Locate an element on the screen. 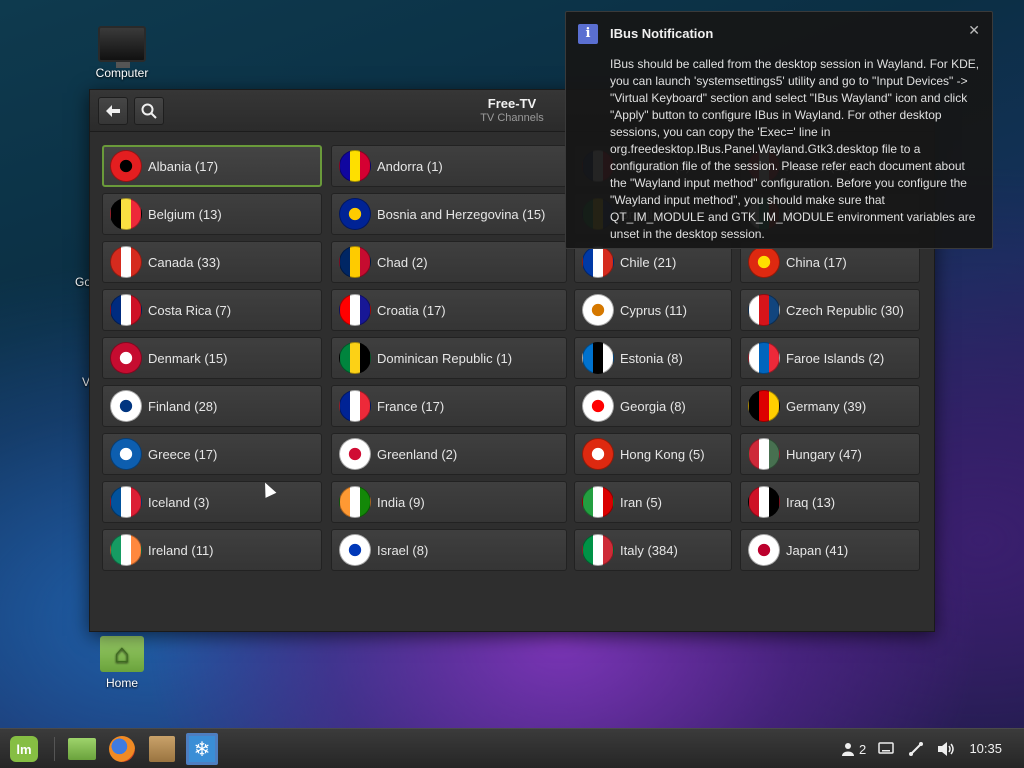 The width and height of the screenshot is (1024, 768). country-button: Germany (39) is located at coordinates (830, 406).